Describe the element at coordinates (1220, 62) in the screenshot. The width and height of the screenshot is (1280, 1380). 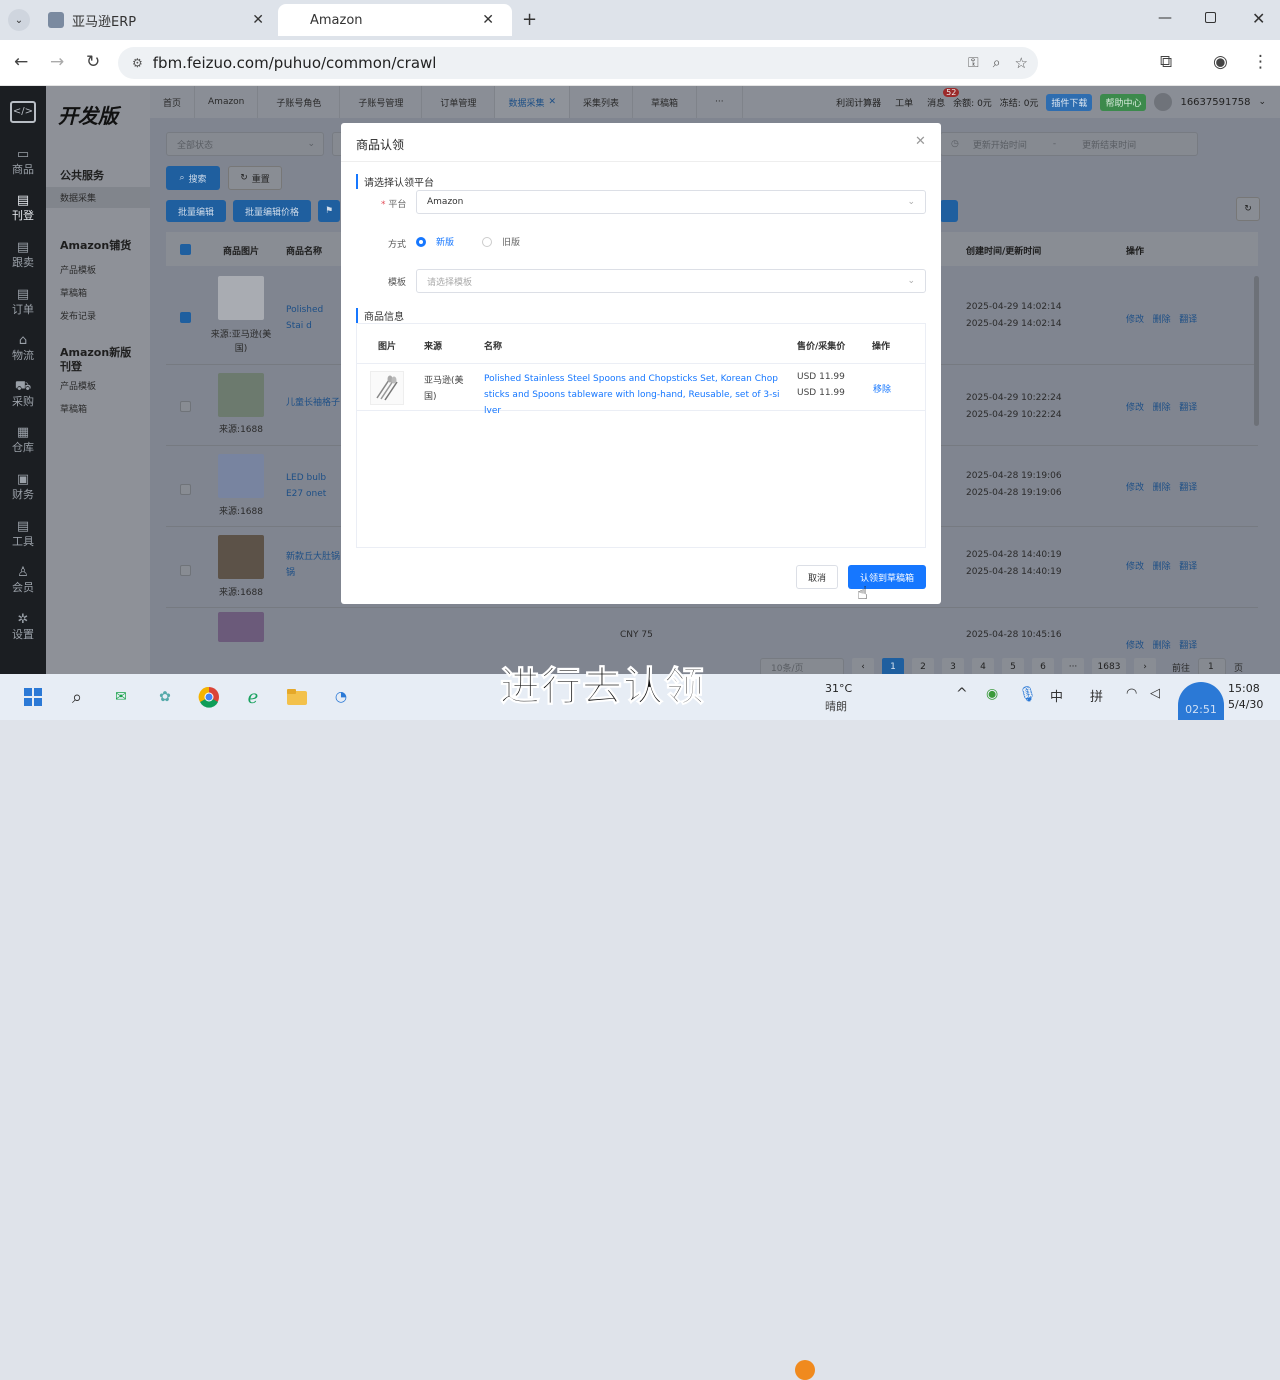
I see `profile-icon: ◉` at that location.